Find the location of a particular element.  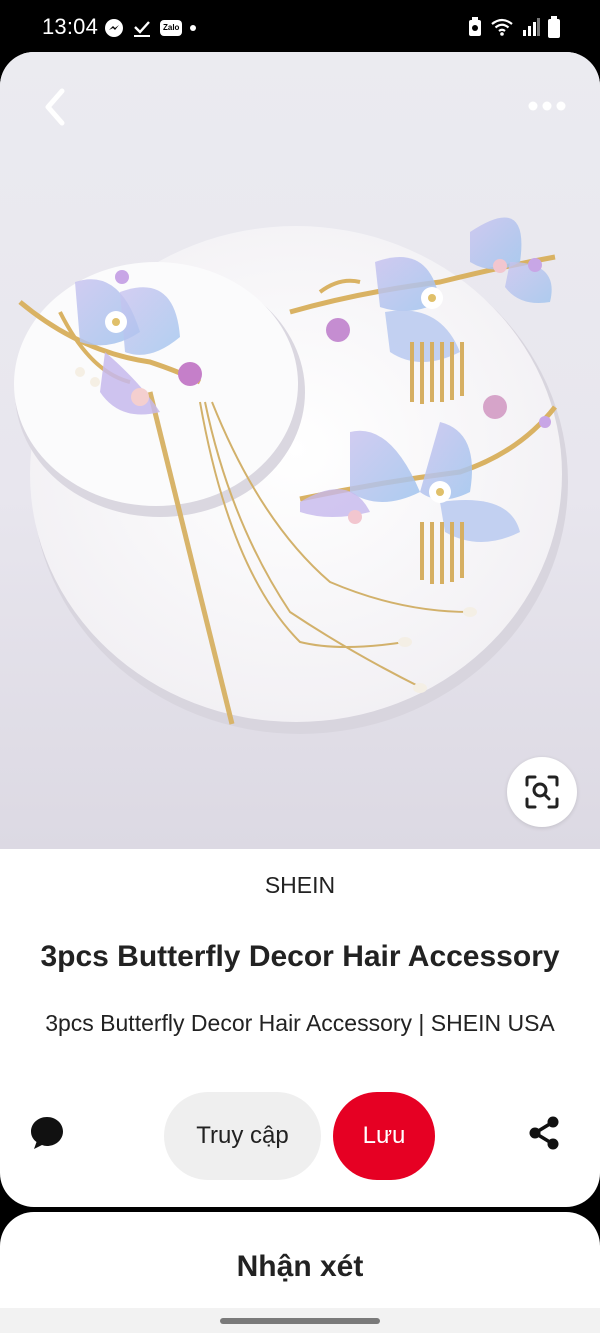

chevron-left-icon is located at coordinates (55, 107).